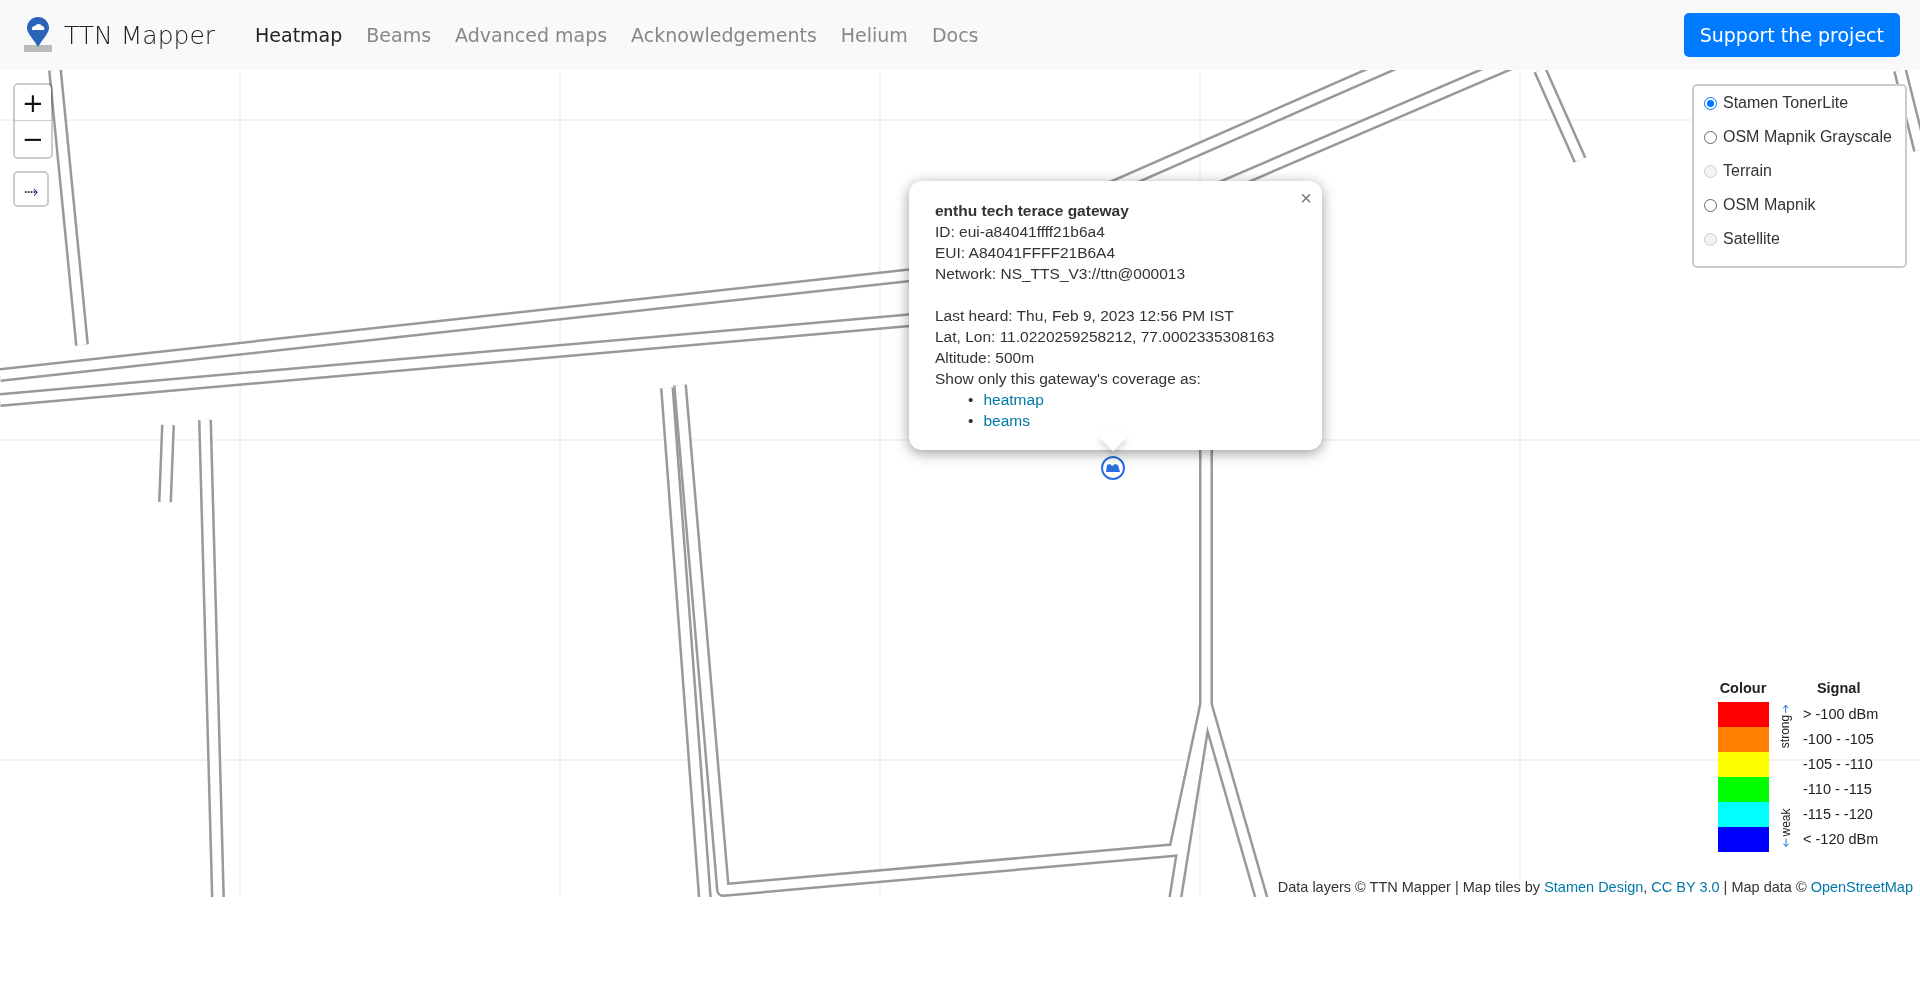 This screenshot has width=1920, height=1007. What do you see at coordinates (1840, 839) in the screenshot?
I see `signal-range: < -120 dBm` at bounding box center [1840, 839].